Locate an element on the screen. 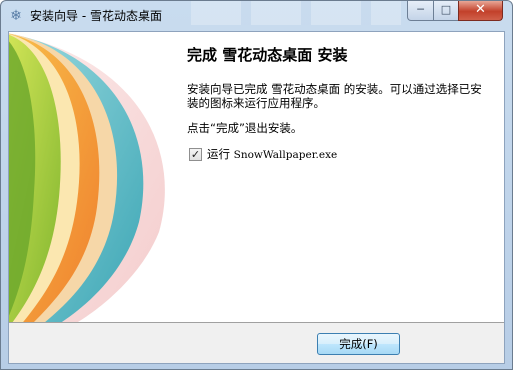 The height and width of the screenshot is (370, 513). check-mark-icon: ✓ is located at coordinates (195, 154).